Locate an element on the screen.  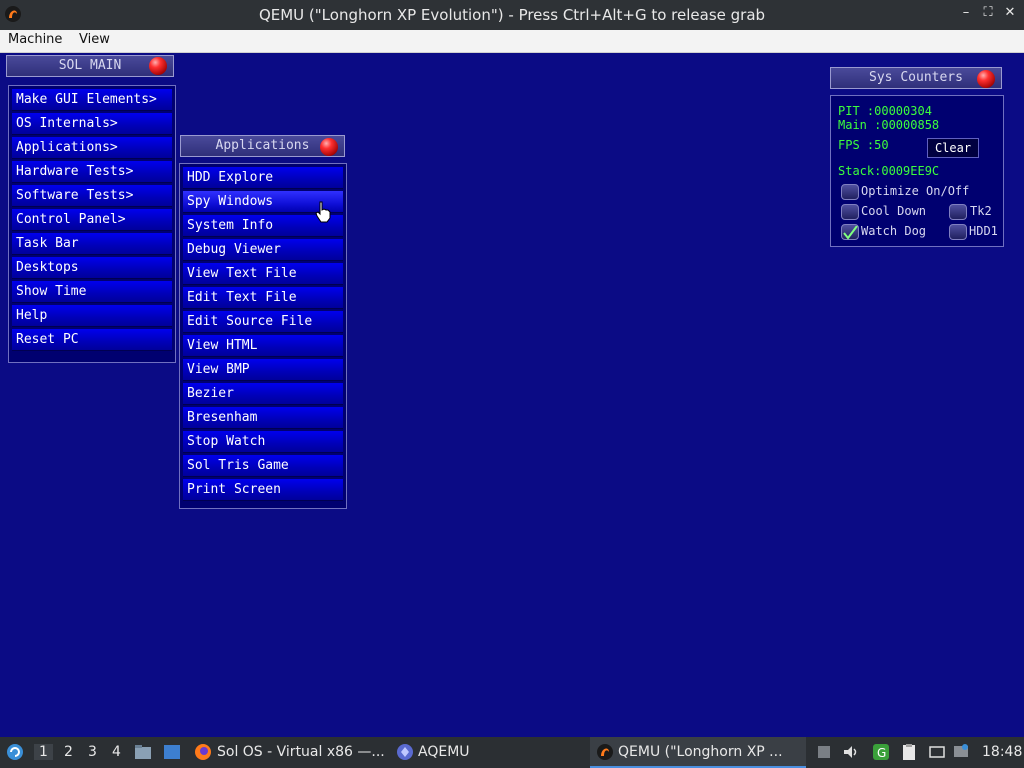
hand-cursor-icon is located at coordinates (323, 212).